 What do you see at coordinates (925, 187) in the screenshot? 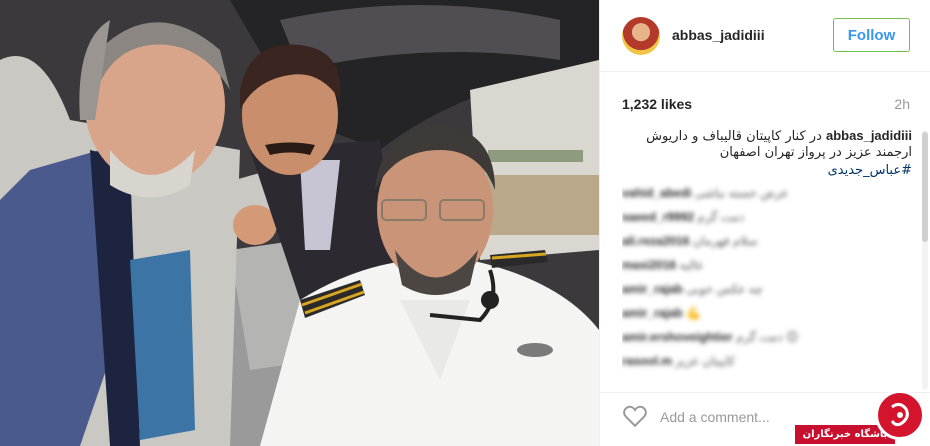
I see `comments-scrollbar-thumb` at bounding box center [925, 187].